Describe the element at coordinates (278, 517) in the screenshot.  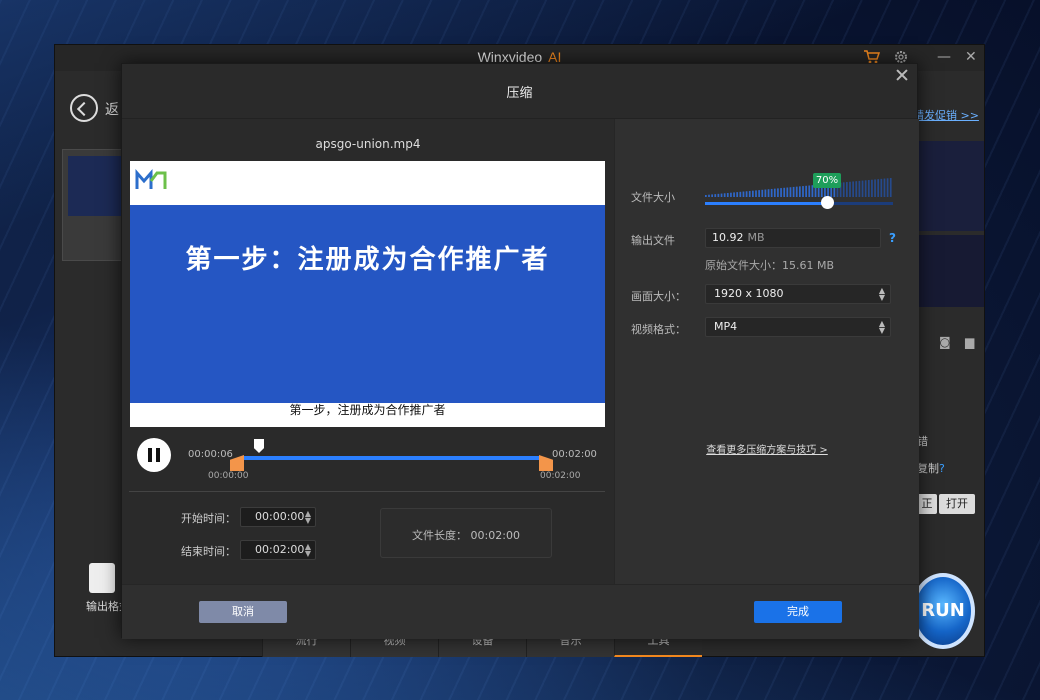
I see `start-time-input: 00:00:00 ▲ ▼` at that location.